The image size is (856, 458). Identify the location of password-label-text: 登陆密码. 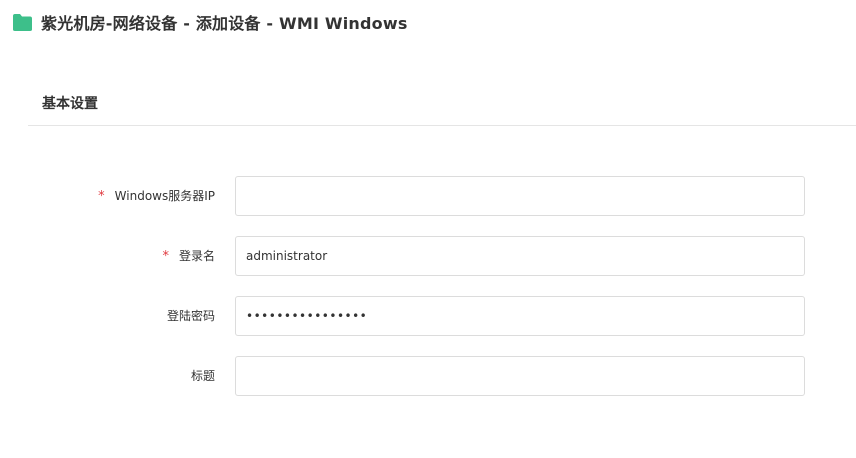
(190, 316).